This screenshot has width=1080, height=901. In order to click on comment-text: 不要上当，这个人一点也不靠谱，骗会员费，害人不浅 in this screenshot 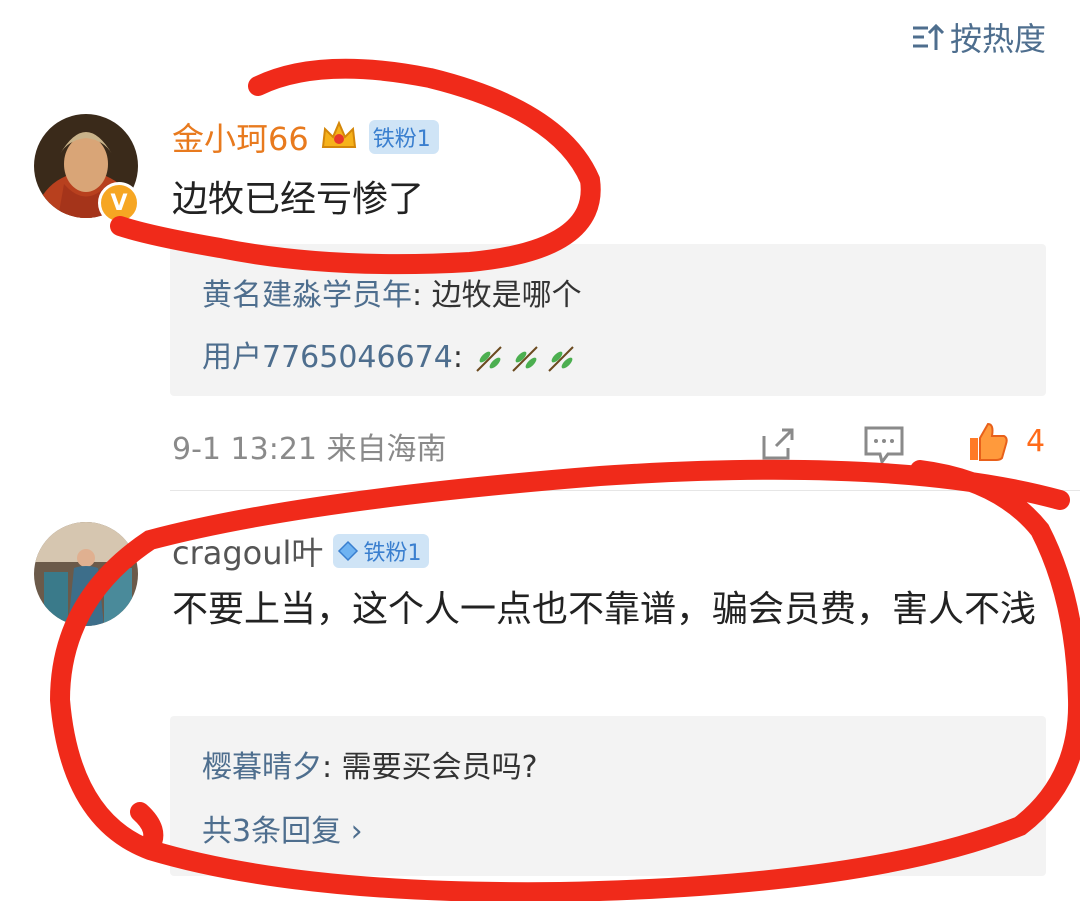, I will do `click(604, 609)`.